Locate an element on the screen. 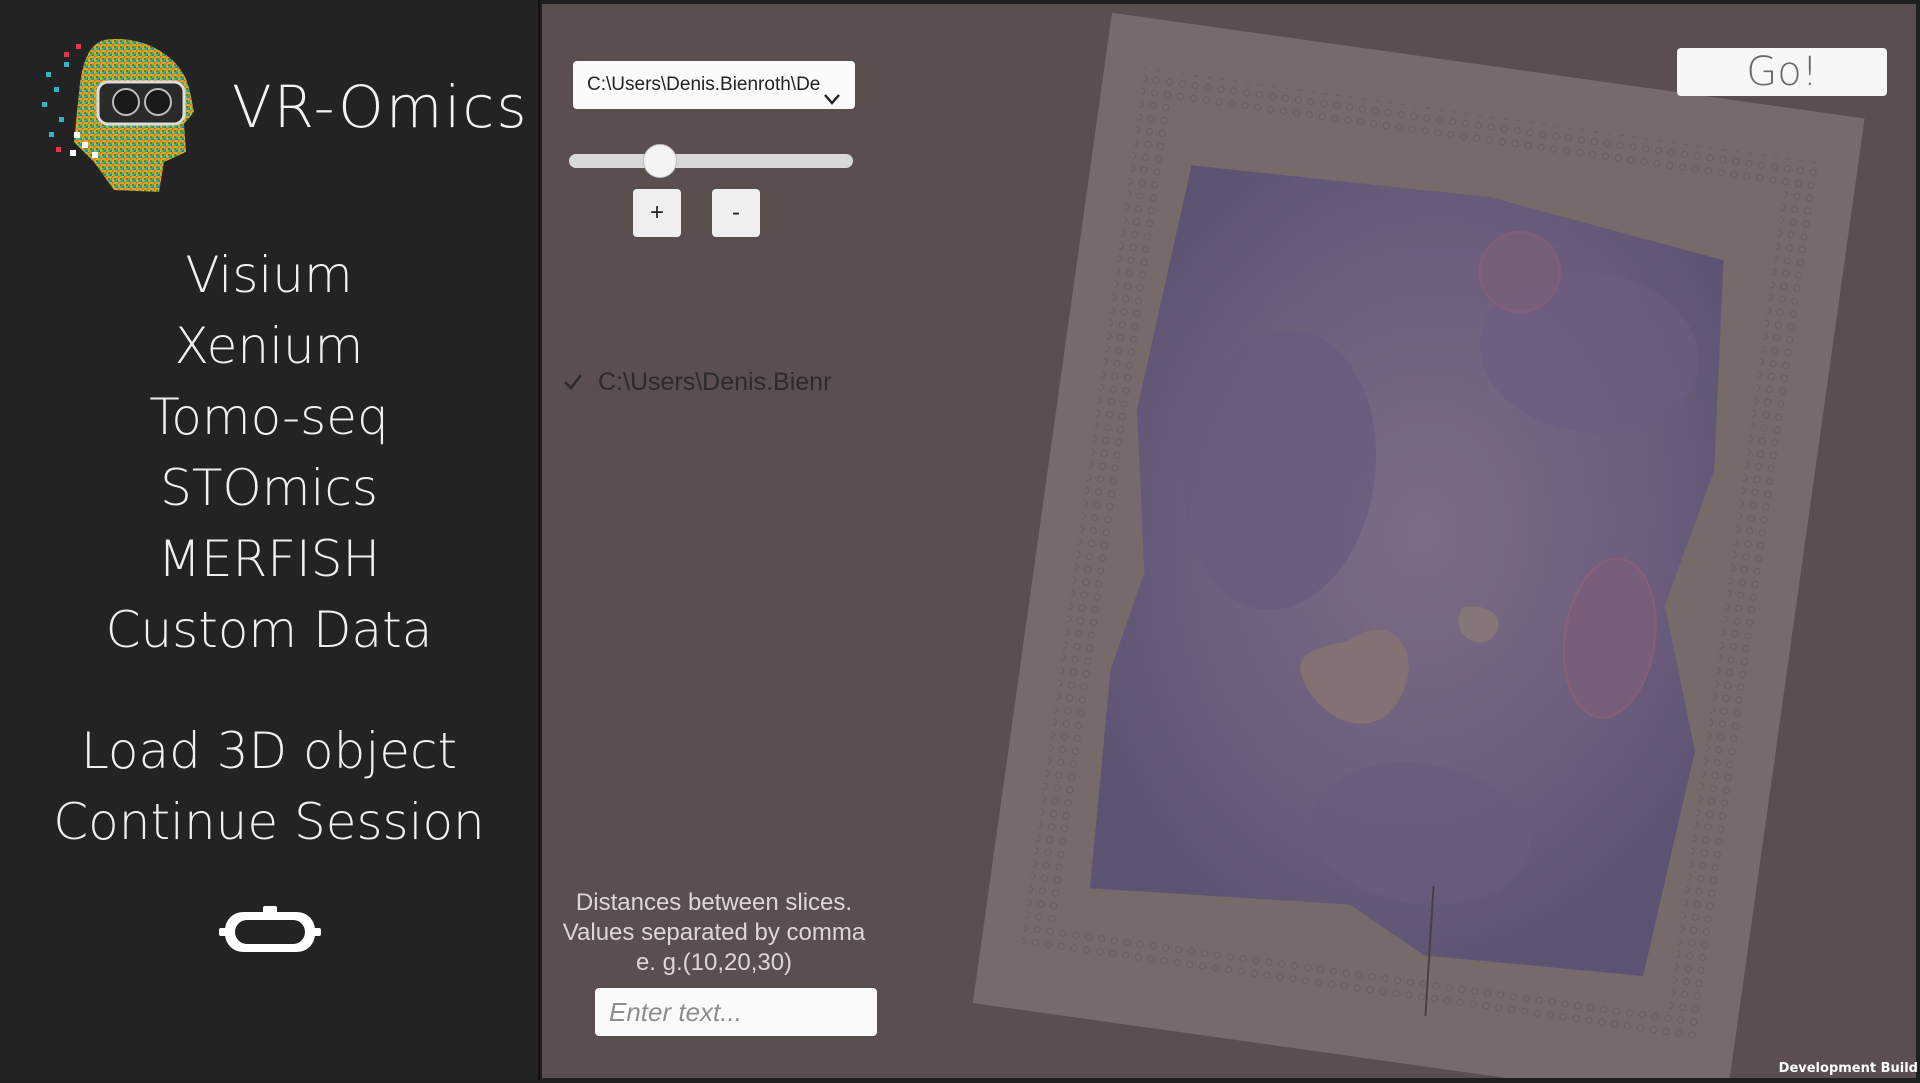  slider-handle is located at coordinates (659, 161).